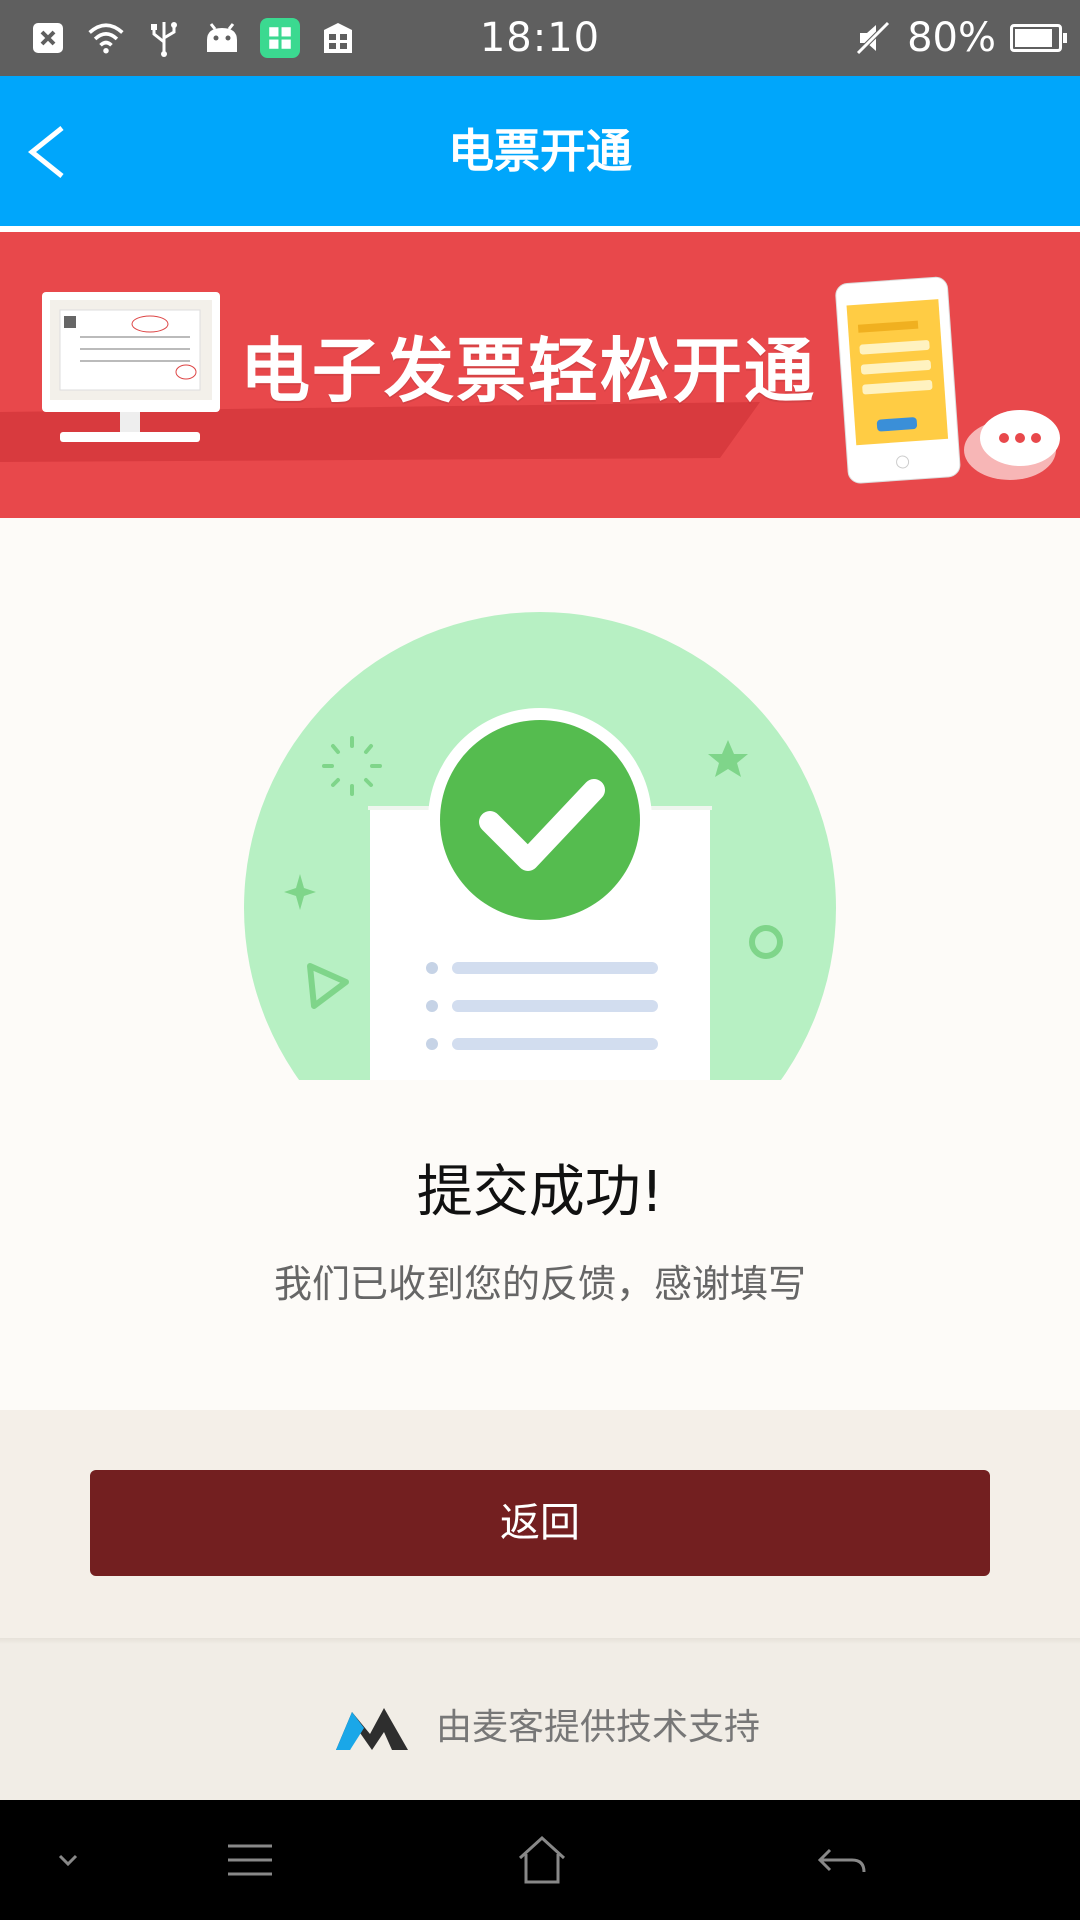 Image resolution: width=1080 pixels, height=1920 pixels. What do you see at coordinates (1038, 38) in the screenshot?
I see `battery-icon` at bounding box center [1038, 38].